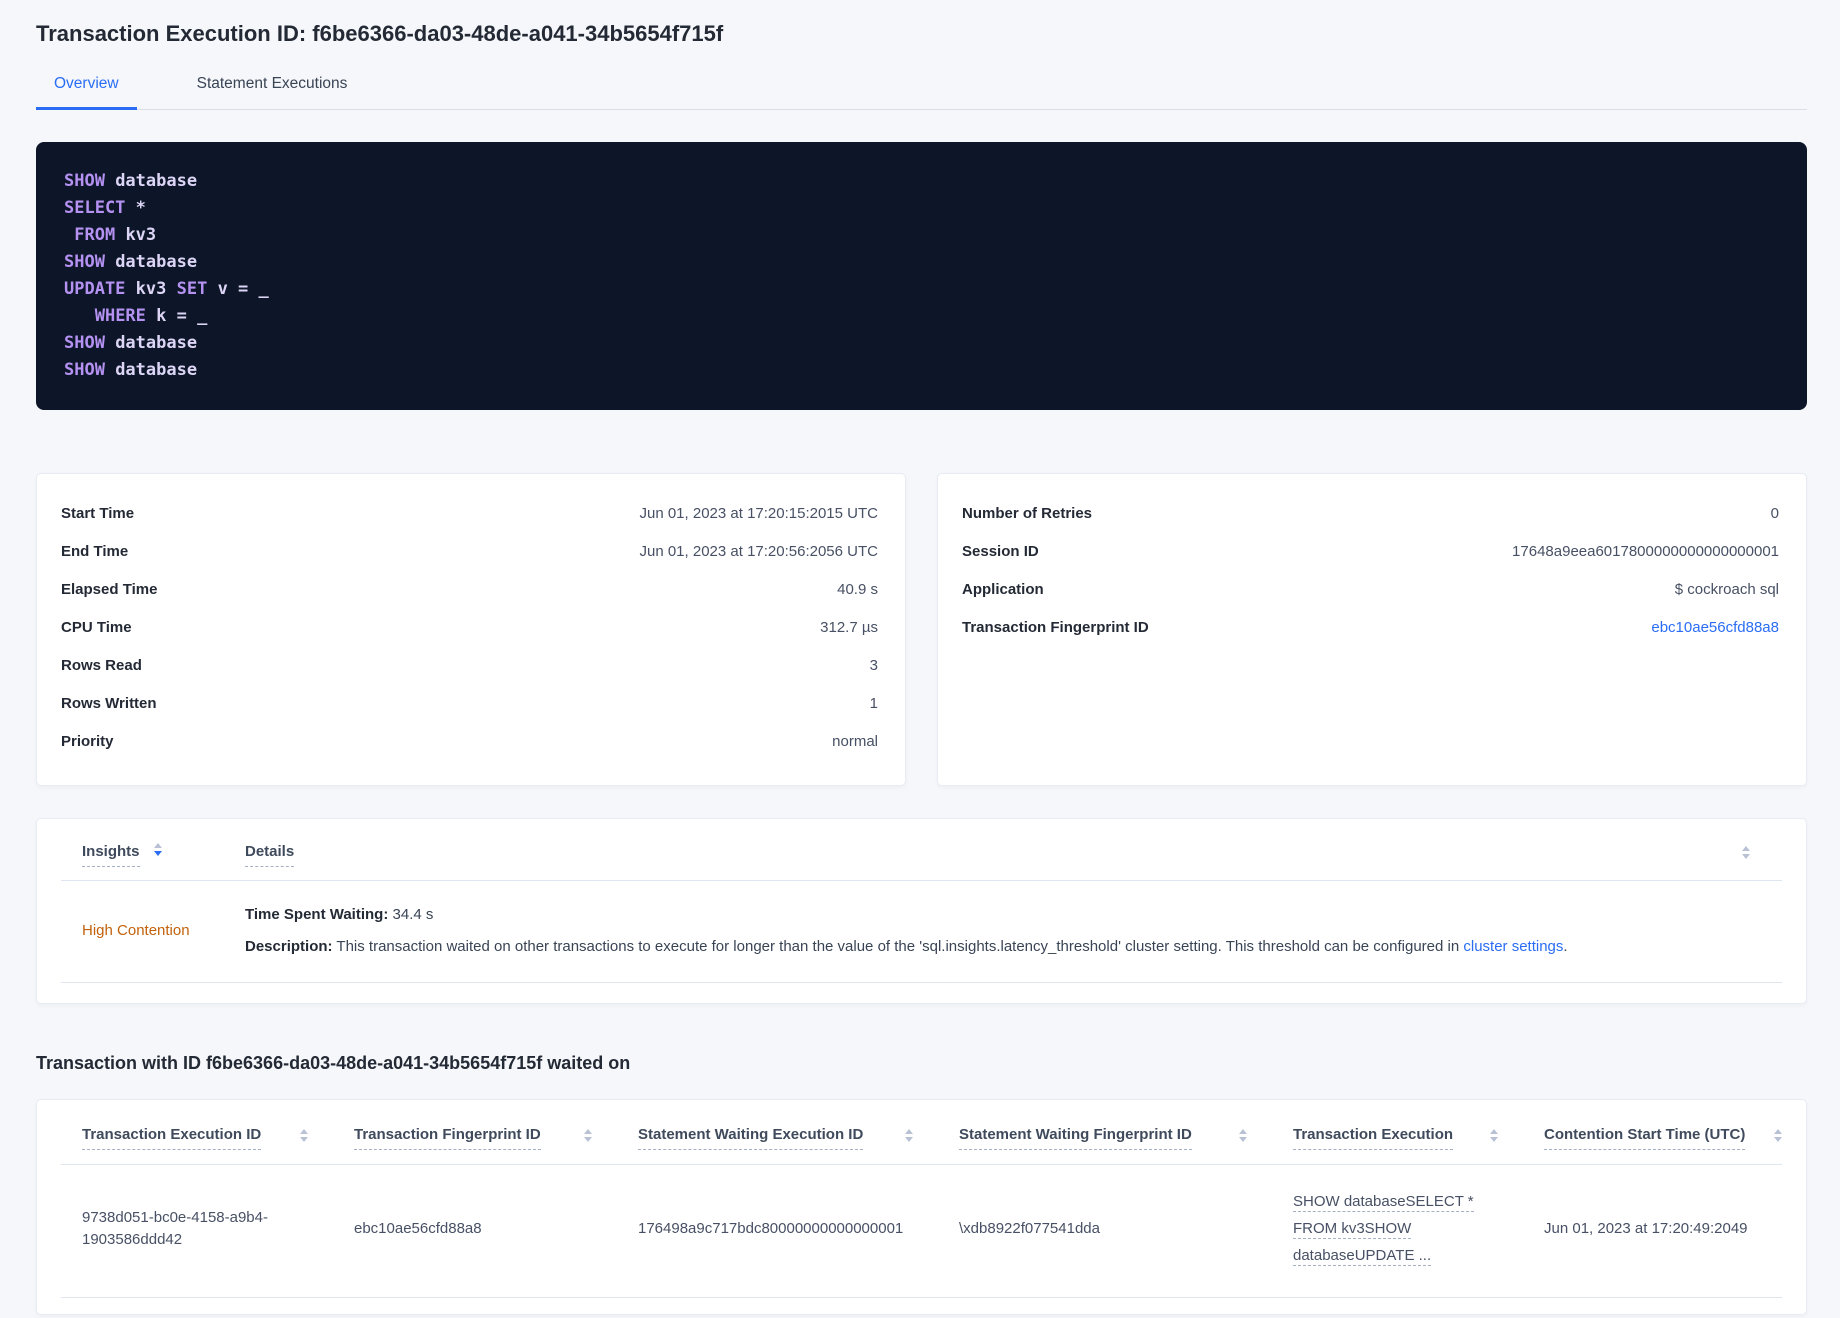  Describe the element at coordinates (873, 703) in the screenshot. I see `stat-value: 1` at that location.